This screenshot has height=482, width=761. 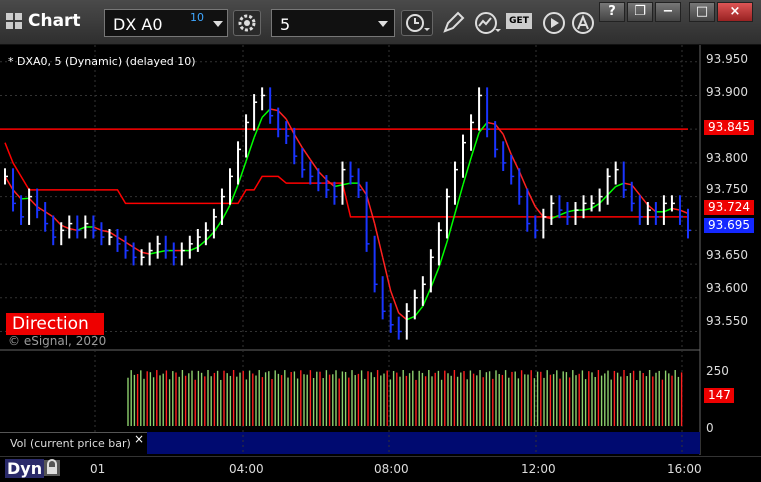 I want to click on clock-icon, so click(x=418, y=23).